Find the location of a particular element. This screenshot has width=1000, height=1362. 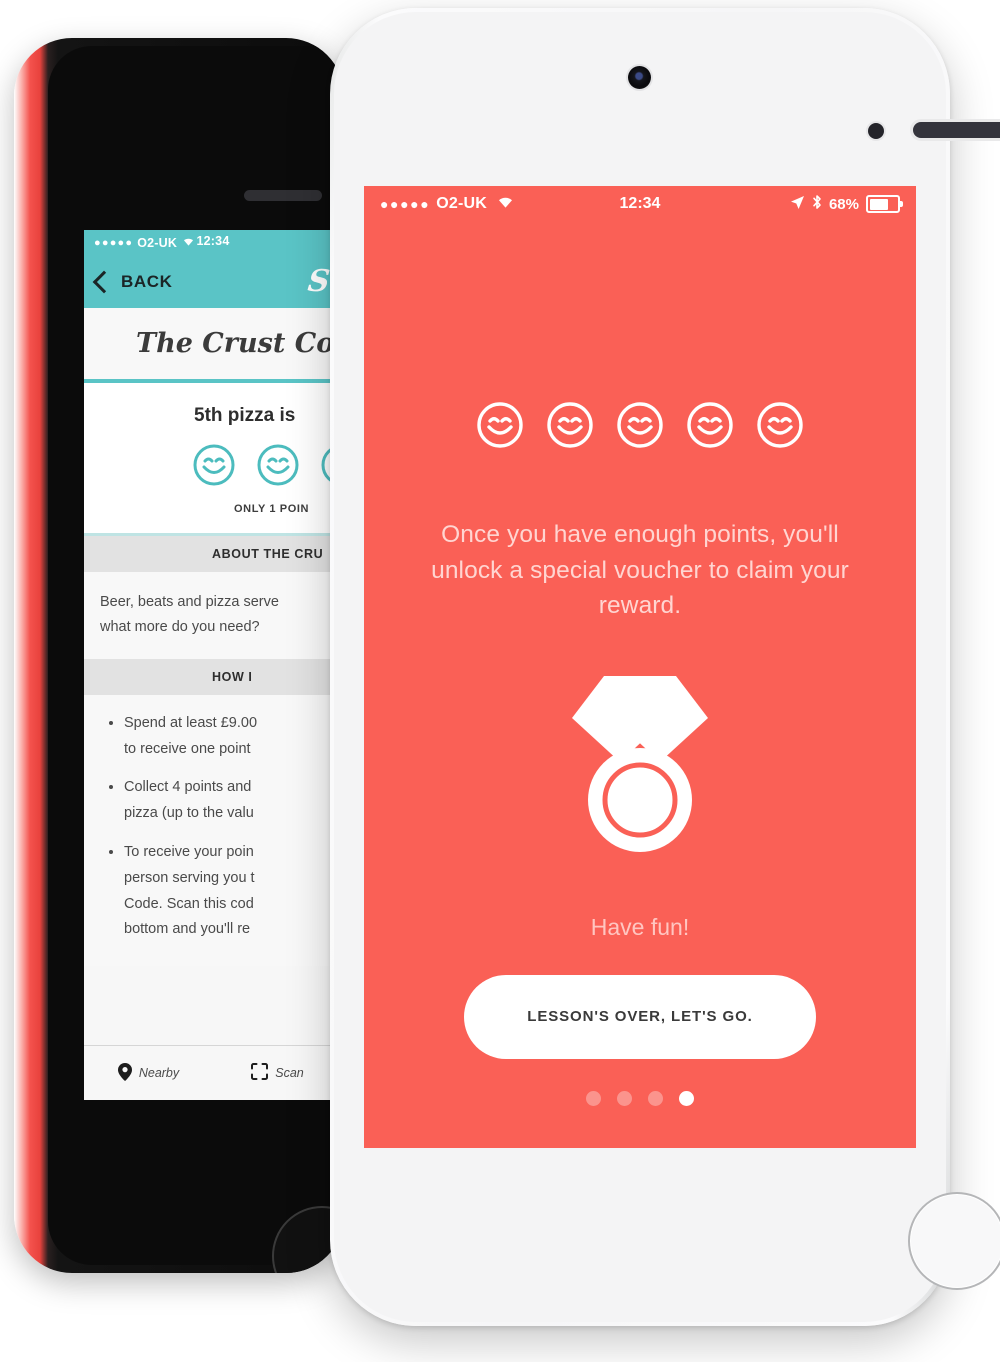

bottom-tab-bar: Nearby Scan is located at coordinates (213, 1072).